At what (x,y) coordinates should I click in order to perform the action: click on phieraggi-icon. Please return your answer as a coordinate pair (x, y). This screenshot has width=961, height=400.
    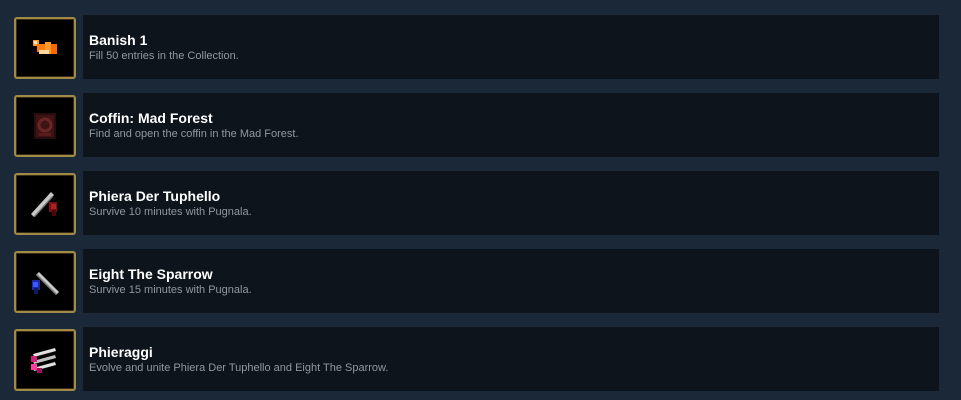
    Looking at the image, I should click on (43, 360).